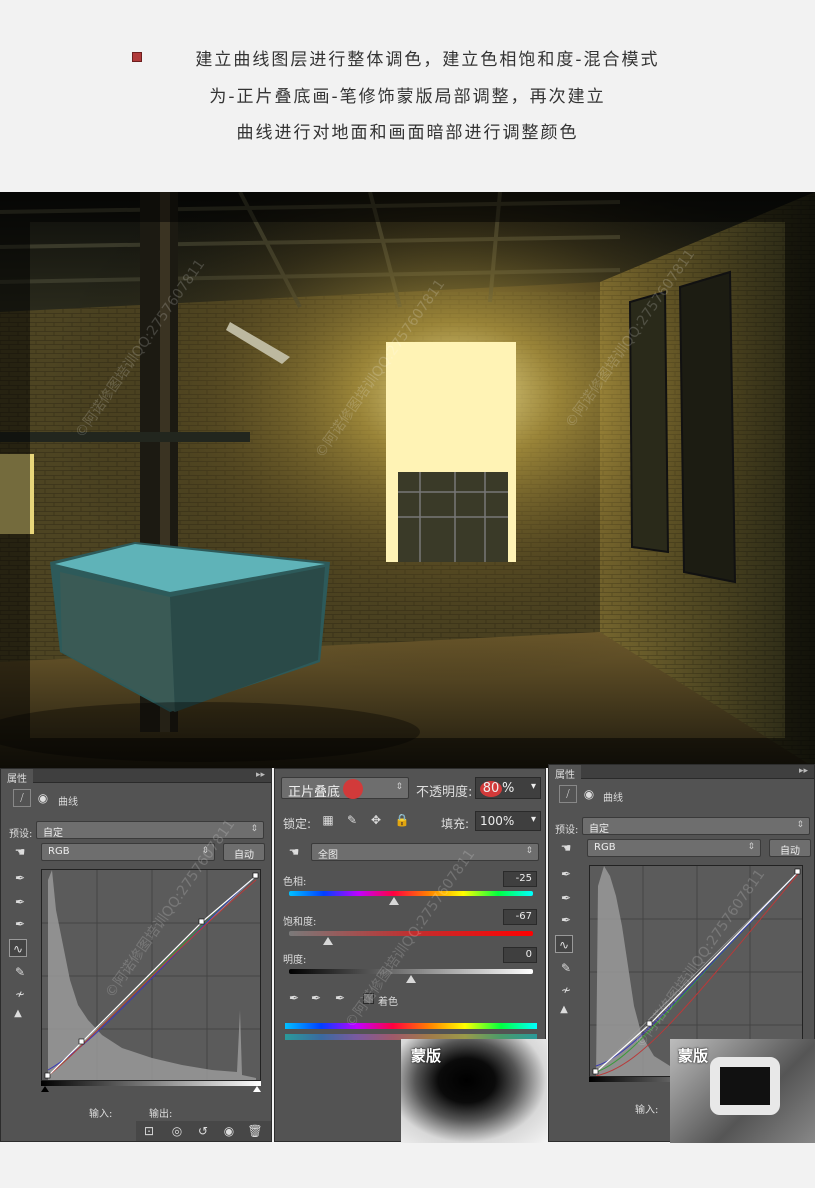  Describe the element at coordinates (151, 1083) in the screenshot. I see `input-gradient-bar` at that location.